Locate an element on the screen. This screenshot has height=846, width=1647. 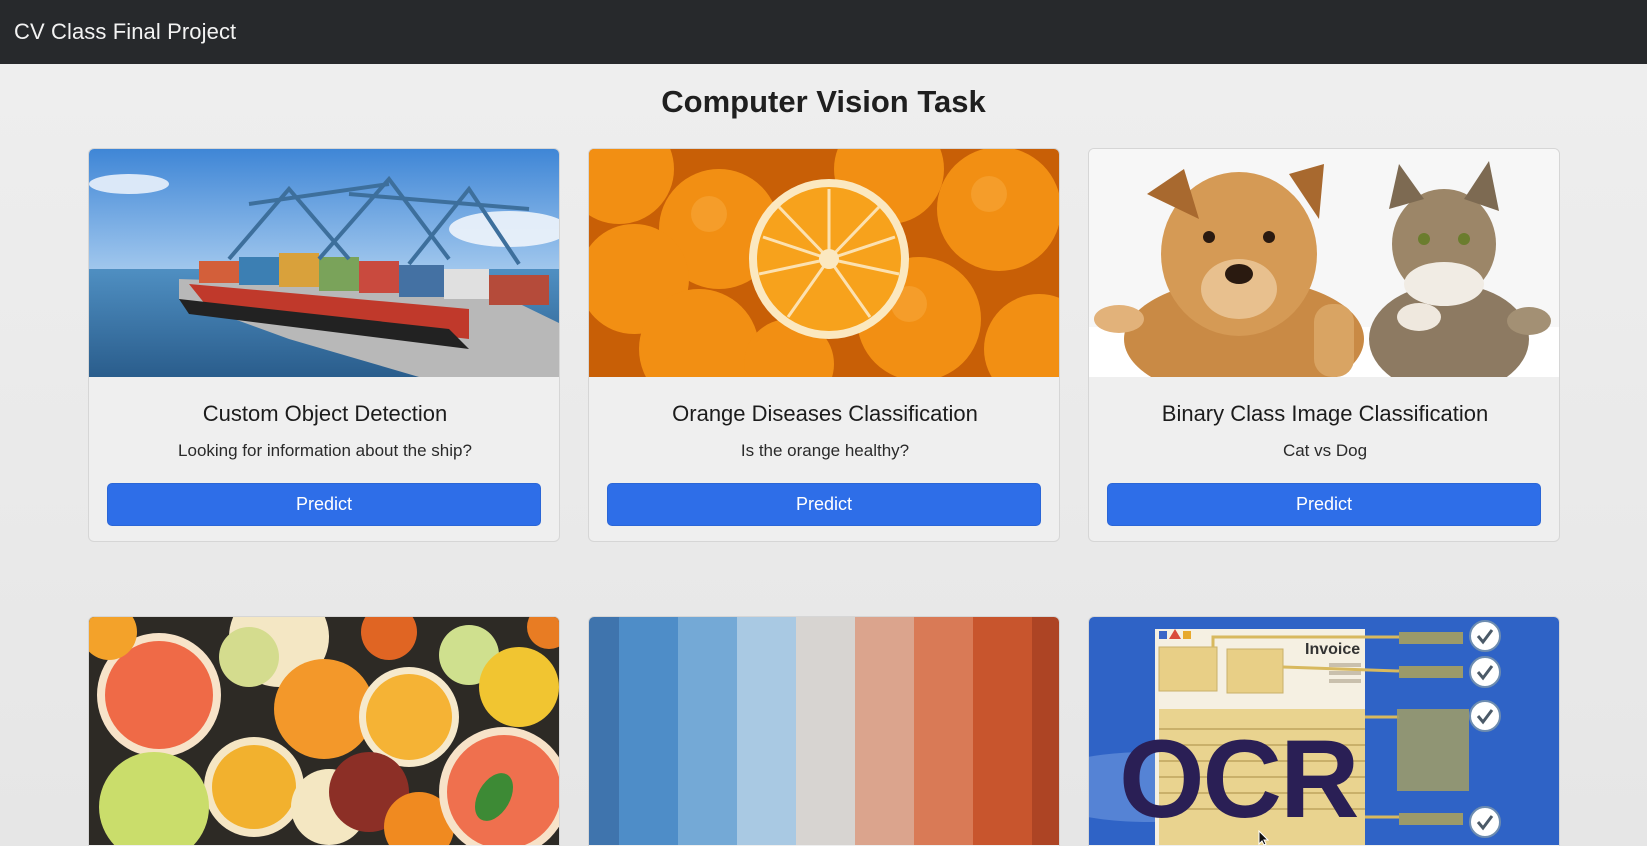
mouse-cursor-icon is located at coordinates (1264, 838).